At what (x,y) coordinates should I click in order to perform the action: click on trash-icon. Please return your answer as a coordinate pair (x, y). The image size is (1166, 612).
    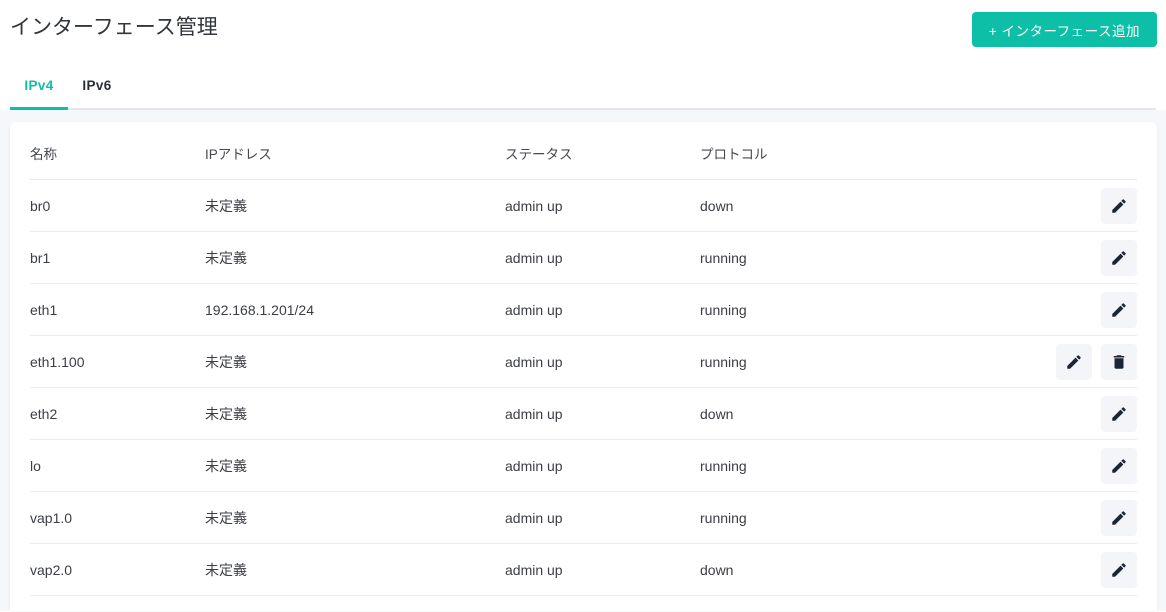
    Looking at the image, I should click on (1119, 362).